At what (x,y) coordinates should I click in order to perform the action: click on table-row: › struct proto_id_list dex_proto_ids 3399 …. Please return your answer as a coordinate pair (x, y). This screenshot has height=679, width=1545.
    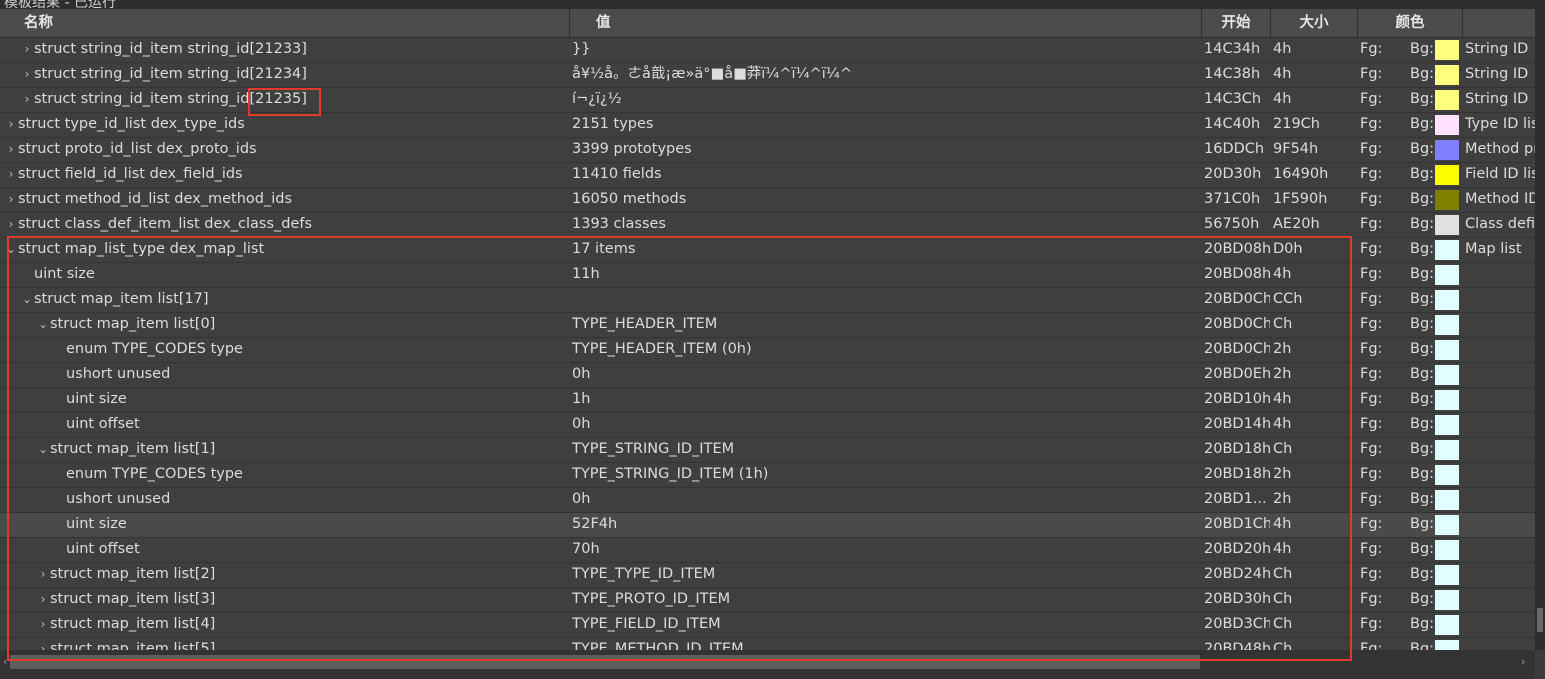
    Looking at the image, I should click on (767, 150).